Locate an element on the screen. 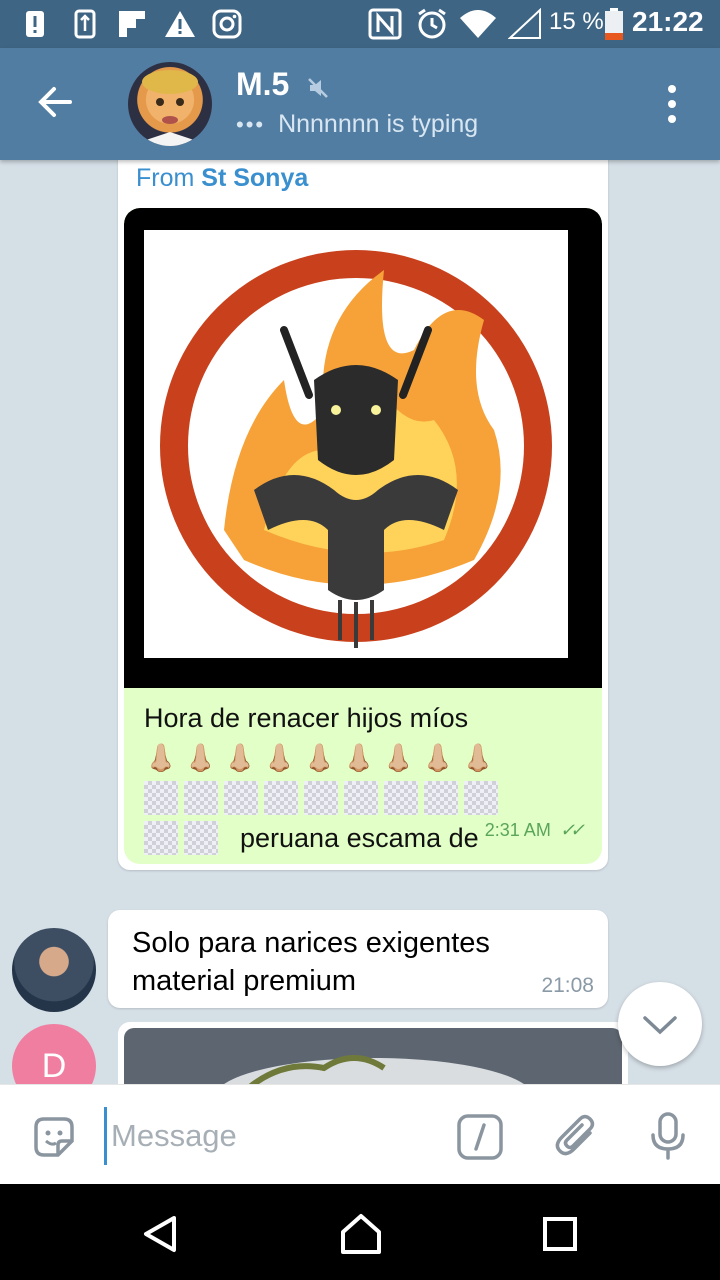 This screenshot has width=720, height=1280. double-check-icon: ✓✓ is located at coordinates (572, 830).